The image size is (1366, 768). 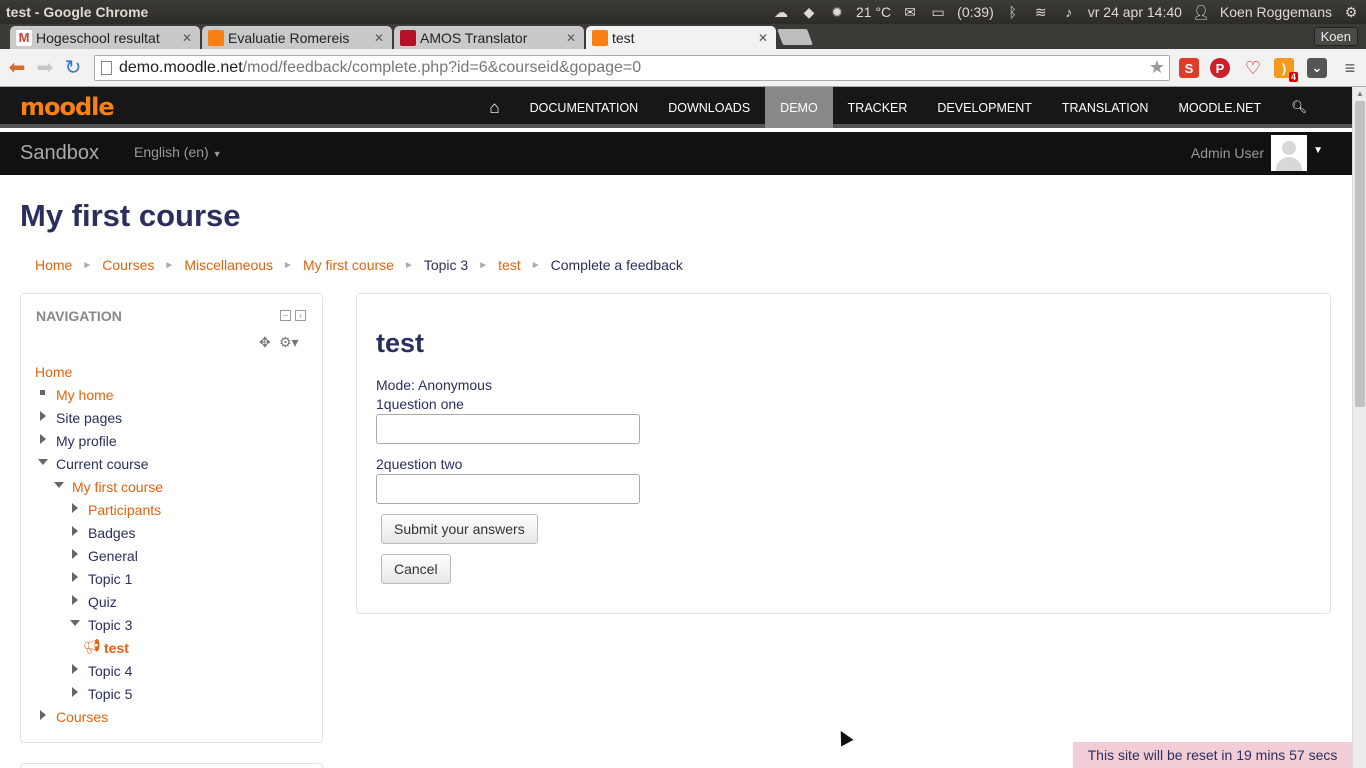 What do you see at coordinates (1317, 68) in the screenshot?
I see `pocket-icon: ⌄` at bounding box center [1317, 68].